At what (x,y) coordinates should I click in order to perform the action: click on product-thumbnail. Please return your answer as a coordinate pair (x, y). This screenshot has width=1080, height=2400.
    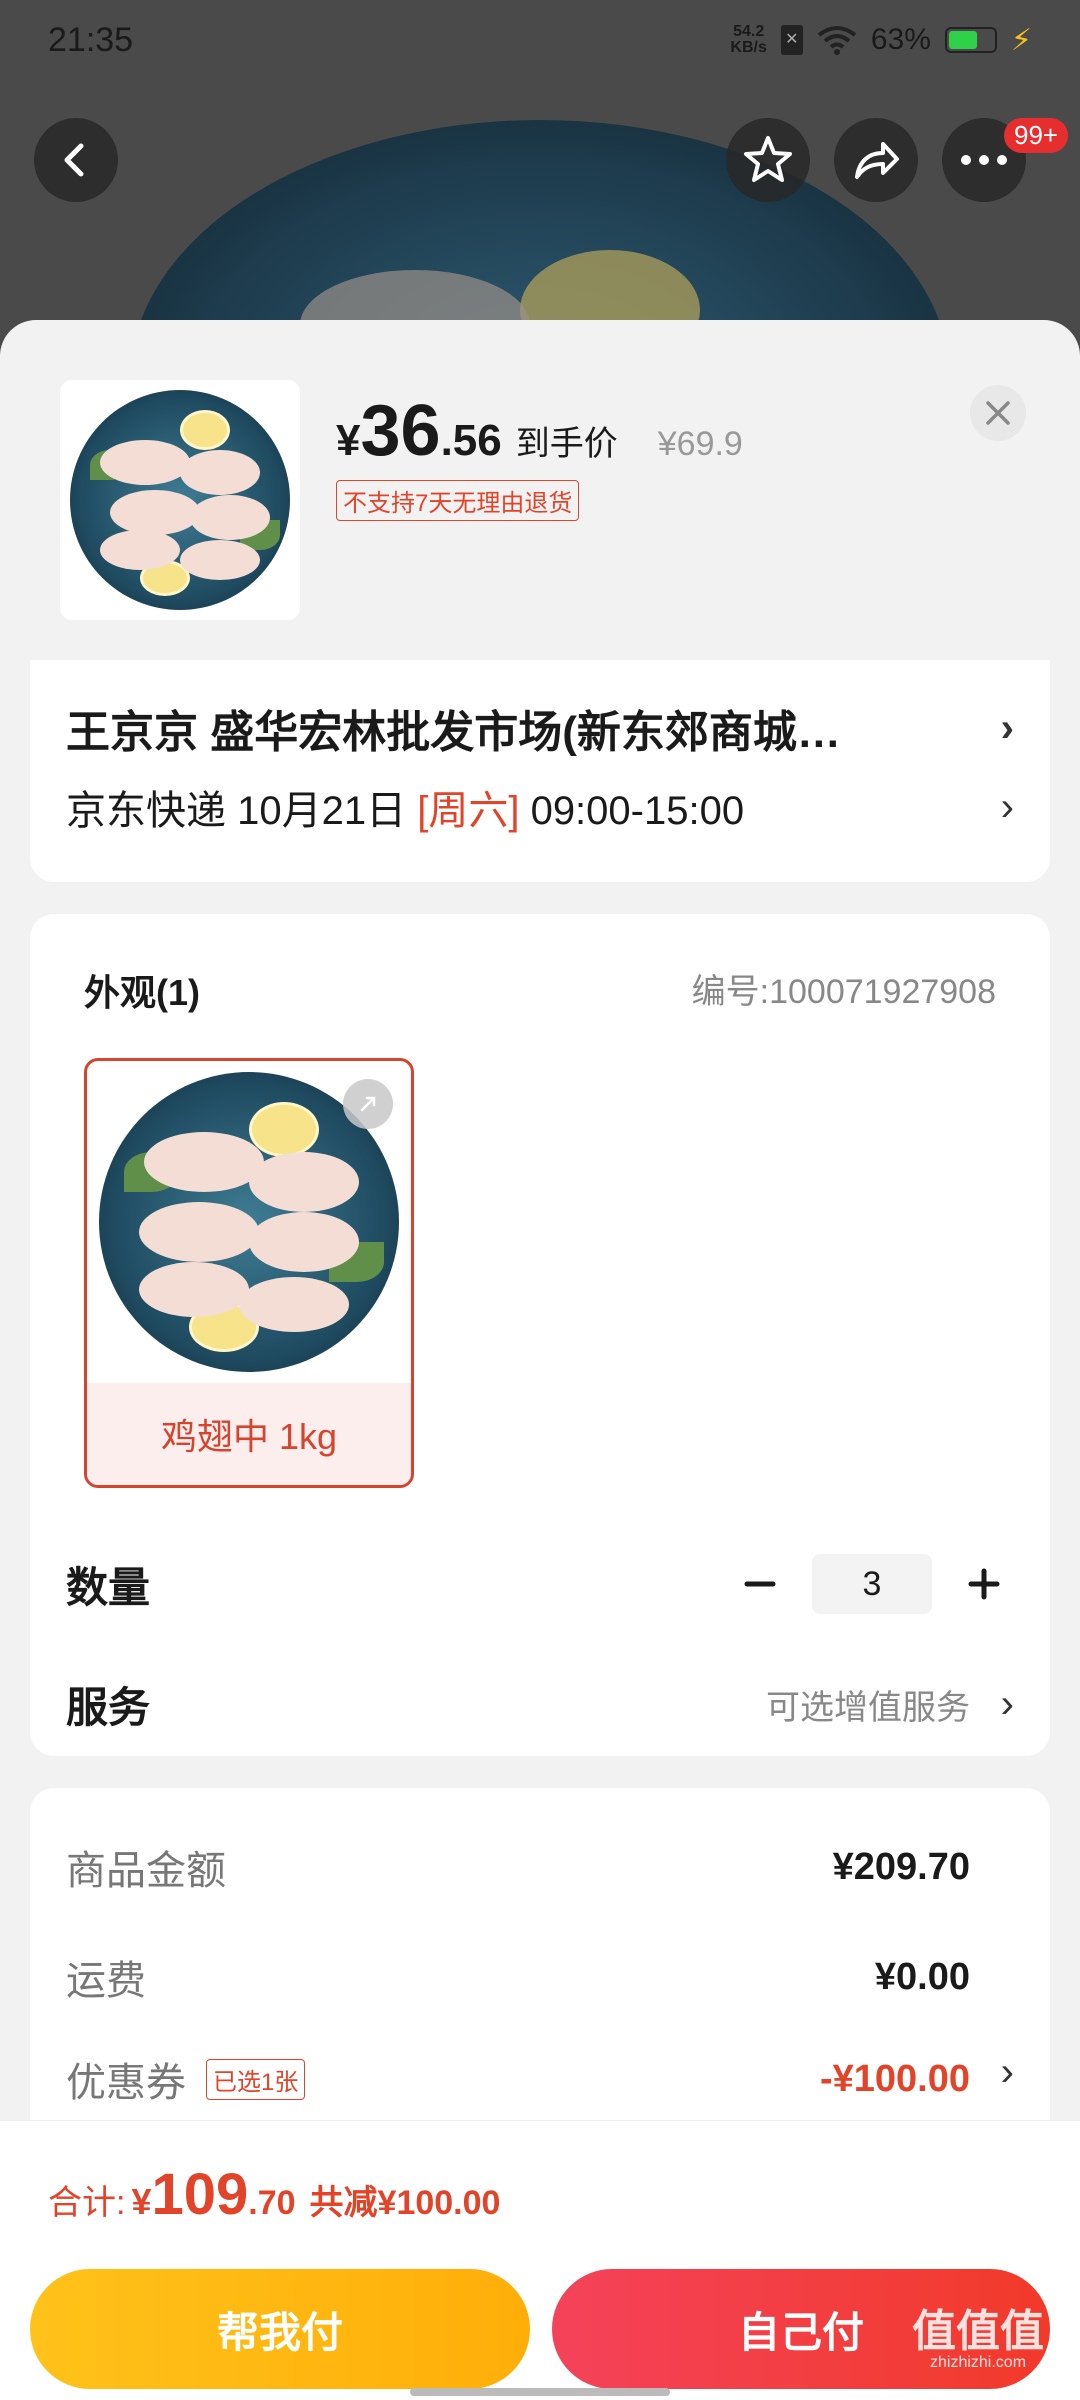
    Looking at the image, I should click on (180, 500).